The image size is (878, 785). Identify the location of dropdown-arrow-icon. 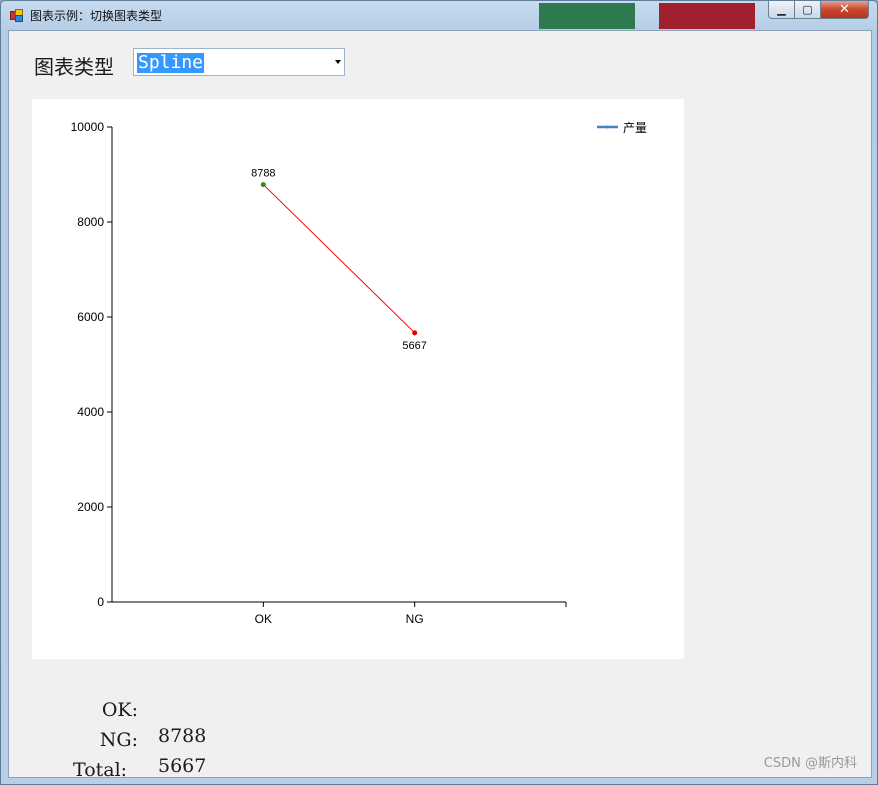
(338, 62).